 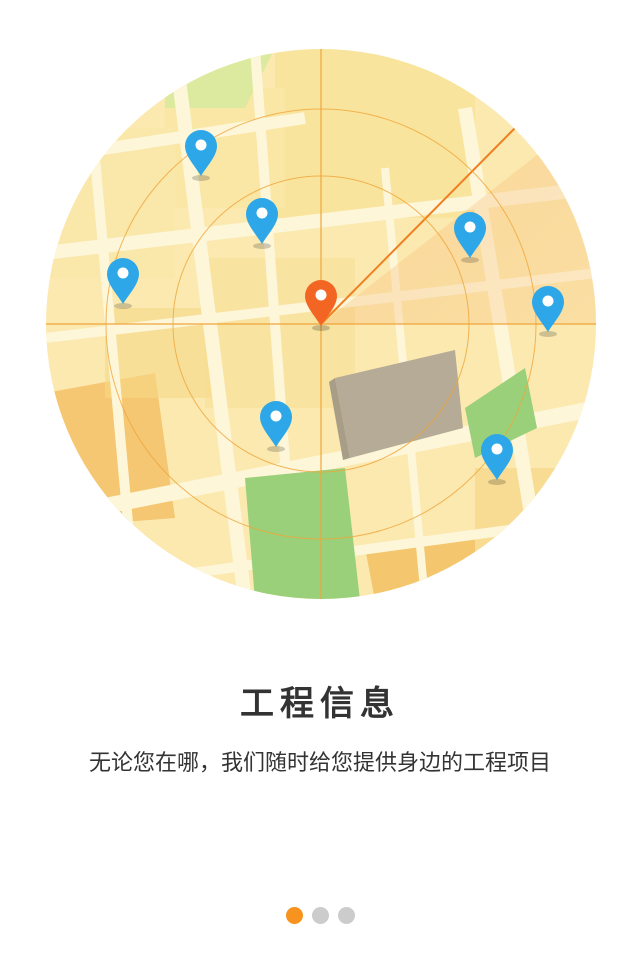 What do you see at coordinates (302, 533) in the screenshot?
I see `park-area` at bounding box center [302, 533].